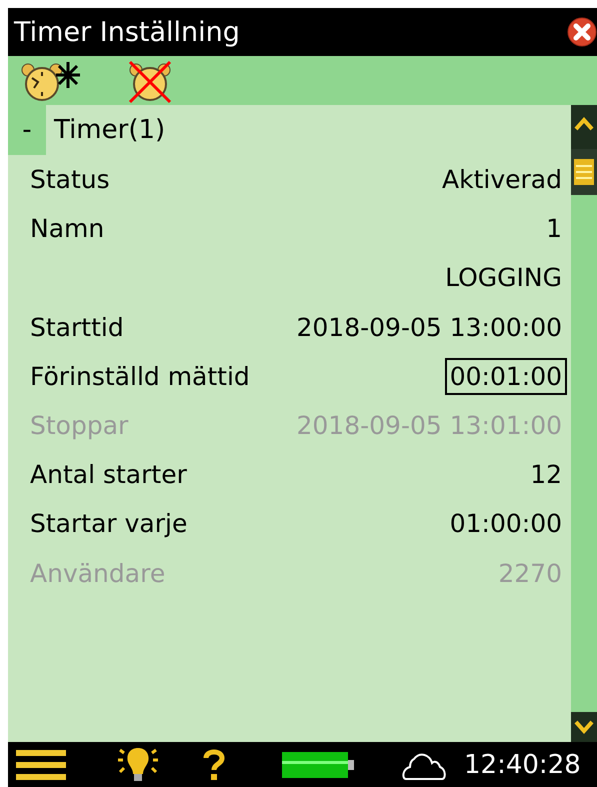 This screenshot has width=597, height=787. Describe the element at coordinates (530, 574) in the screenshot. I see `field-value: 2270` at that location.